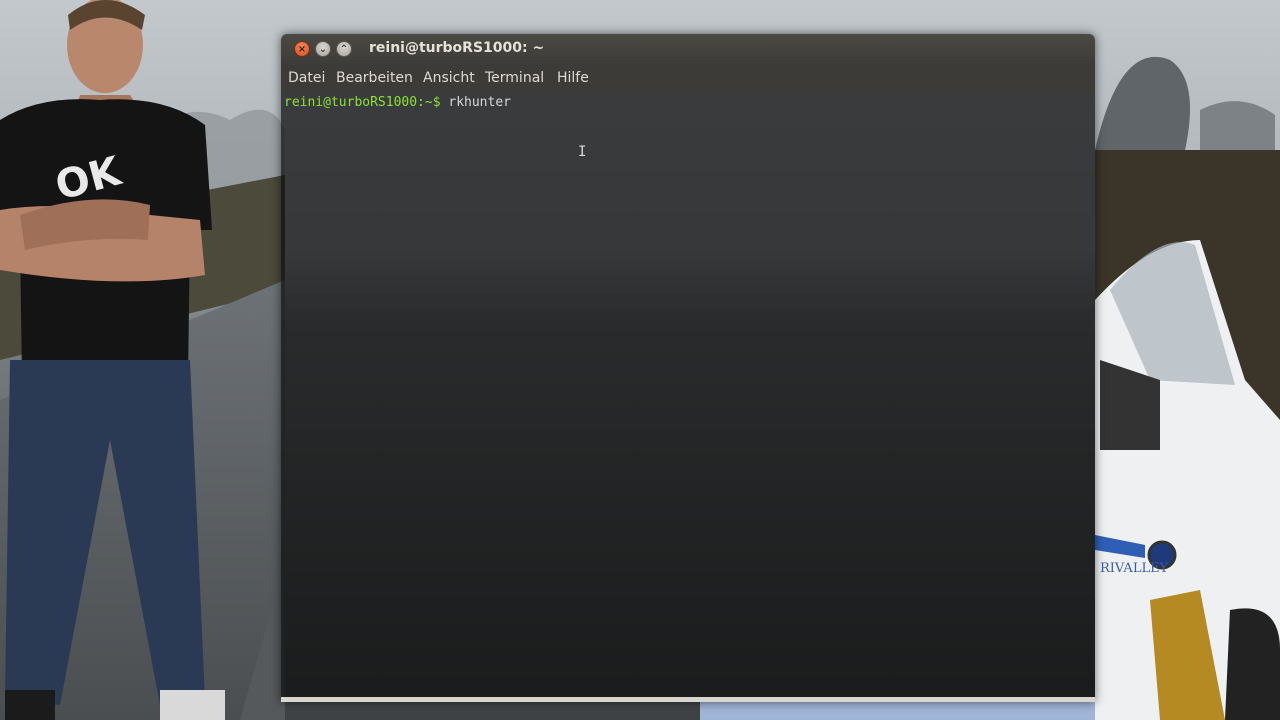  What do you see at coordinates (457, 48) in the screenshot?
I see `window-title: reini@turboRS1000: ~` at bounding box center [457, 48].